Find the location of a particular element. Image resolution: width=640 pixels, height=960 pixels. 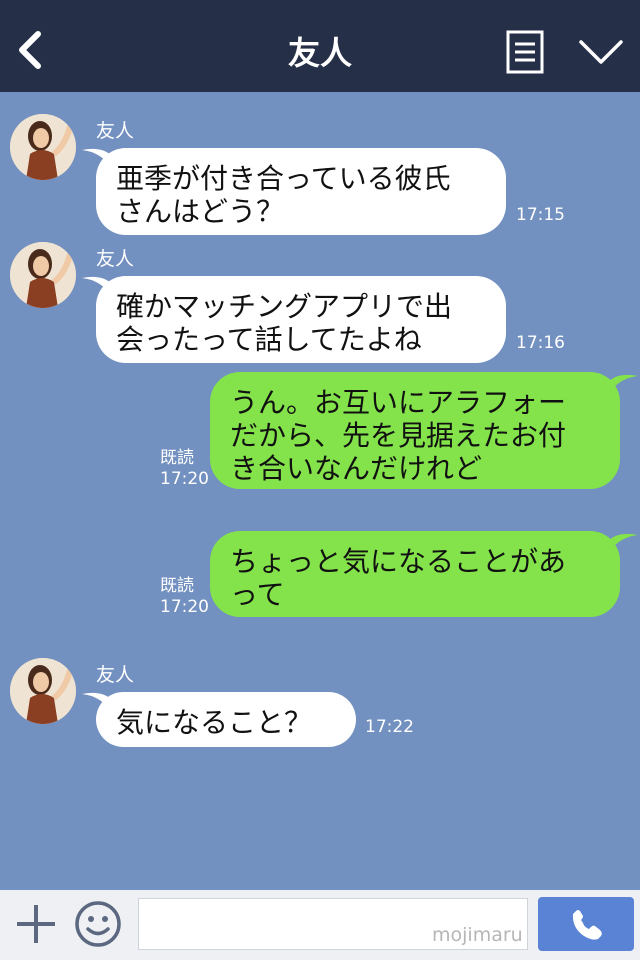

message-line: 亜季が付き合っている彼氏 is located at coordinates (283, 178).